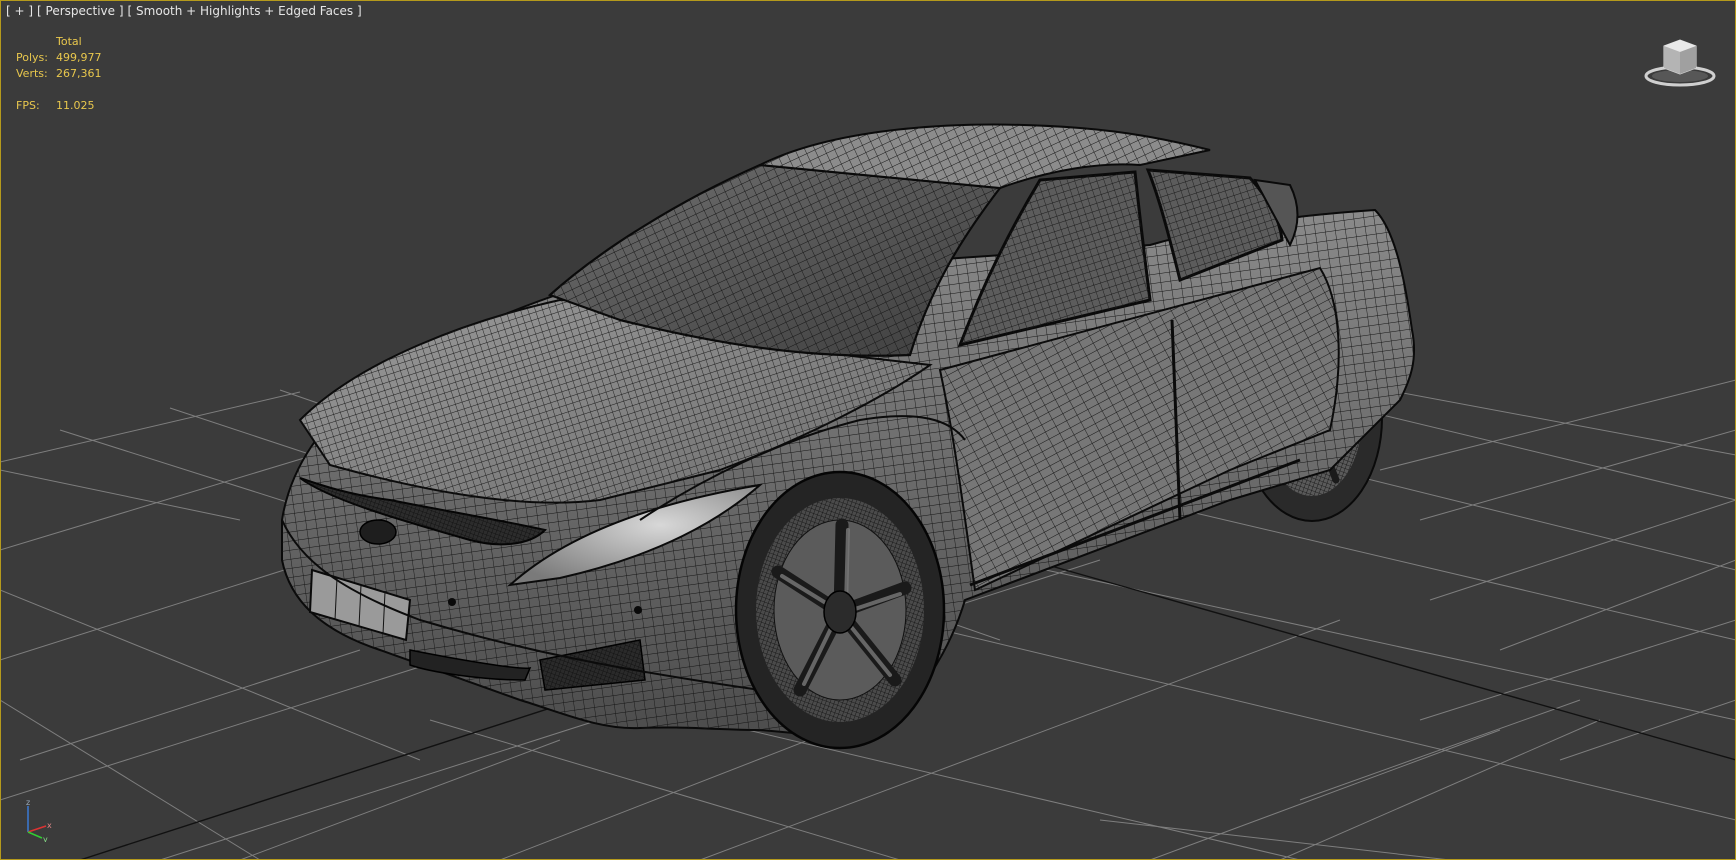  I want to click on stats-polys-value: 499,977, so click(79, 57).